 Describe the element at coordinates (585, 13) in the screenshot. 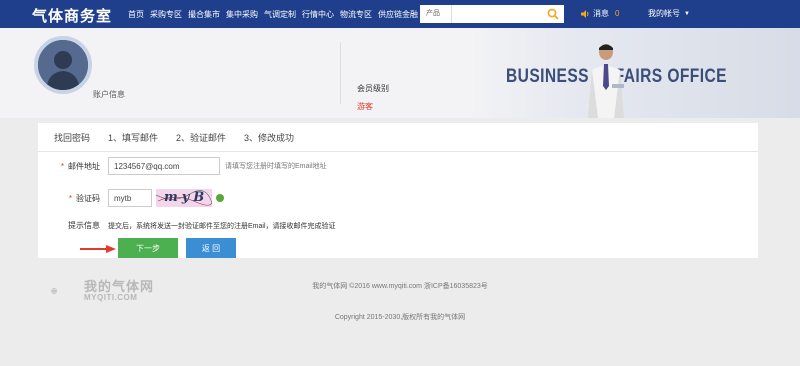

I see `speaker-icon` at that location.